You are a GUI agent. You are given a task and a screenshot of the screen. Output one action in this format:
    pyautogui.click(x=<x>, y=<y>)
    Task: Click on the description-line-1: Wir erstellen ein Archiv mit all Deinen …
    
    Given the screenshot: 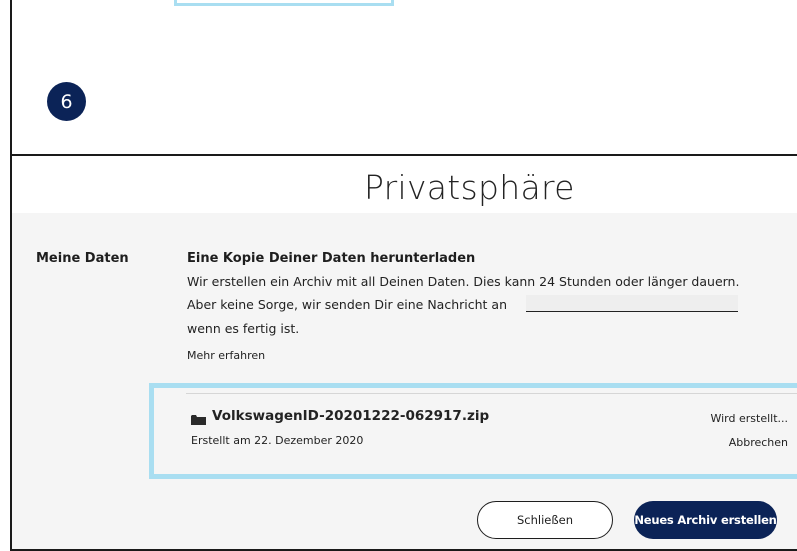 What is the action you would take?
    pyautogui.click(x=463, y=281)
    